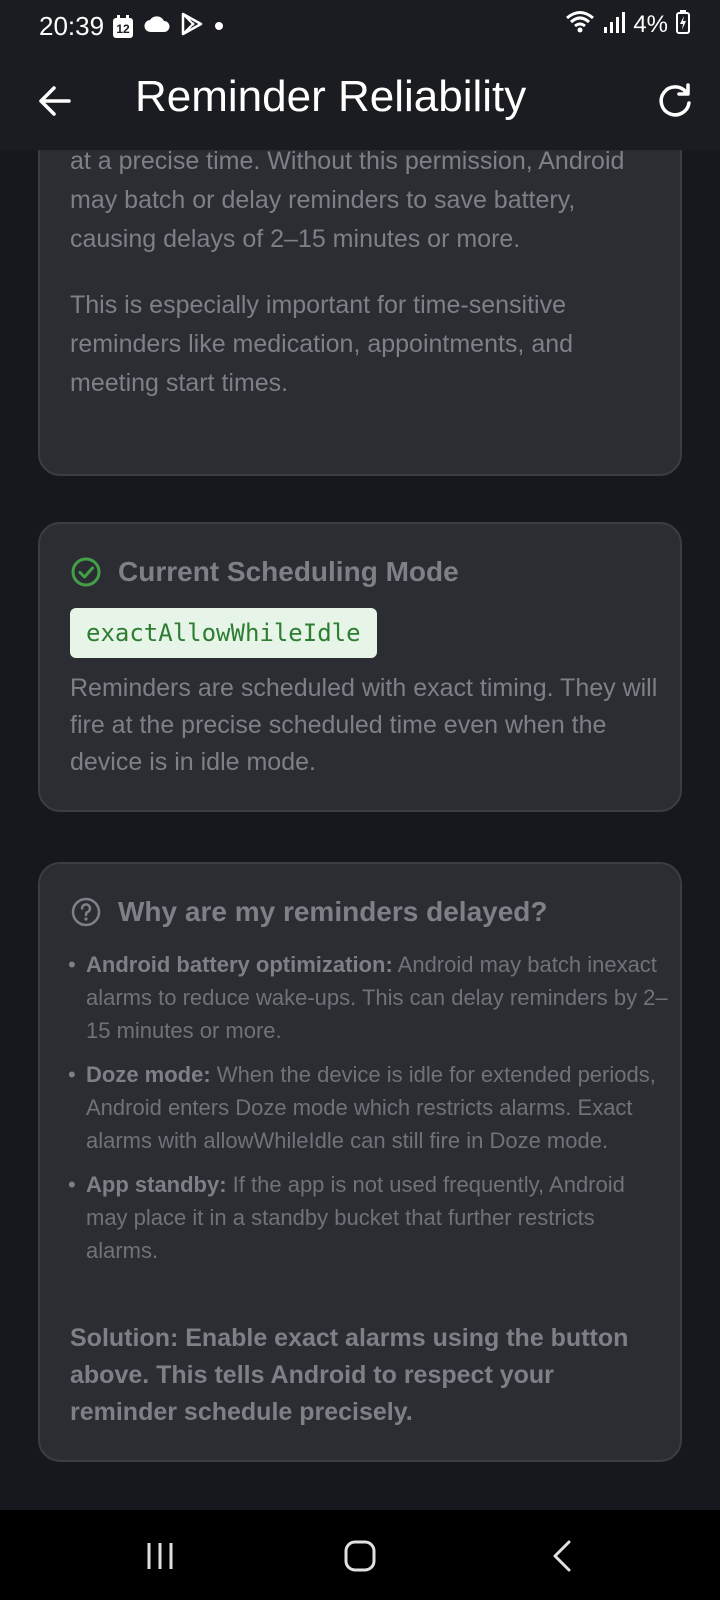 The height and width of the screenshot is (1600, 720). I want to click on check-circle-icon, so click(86, 572).